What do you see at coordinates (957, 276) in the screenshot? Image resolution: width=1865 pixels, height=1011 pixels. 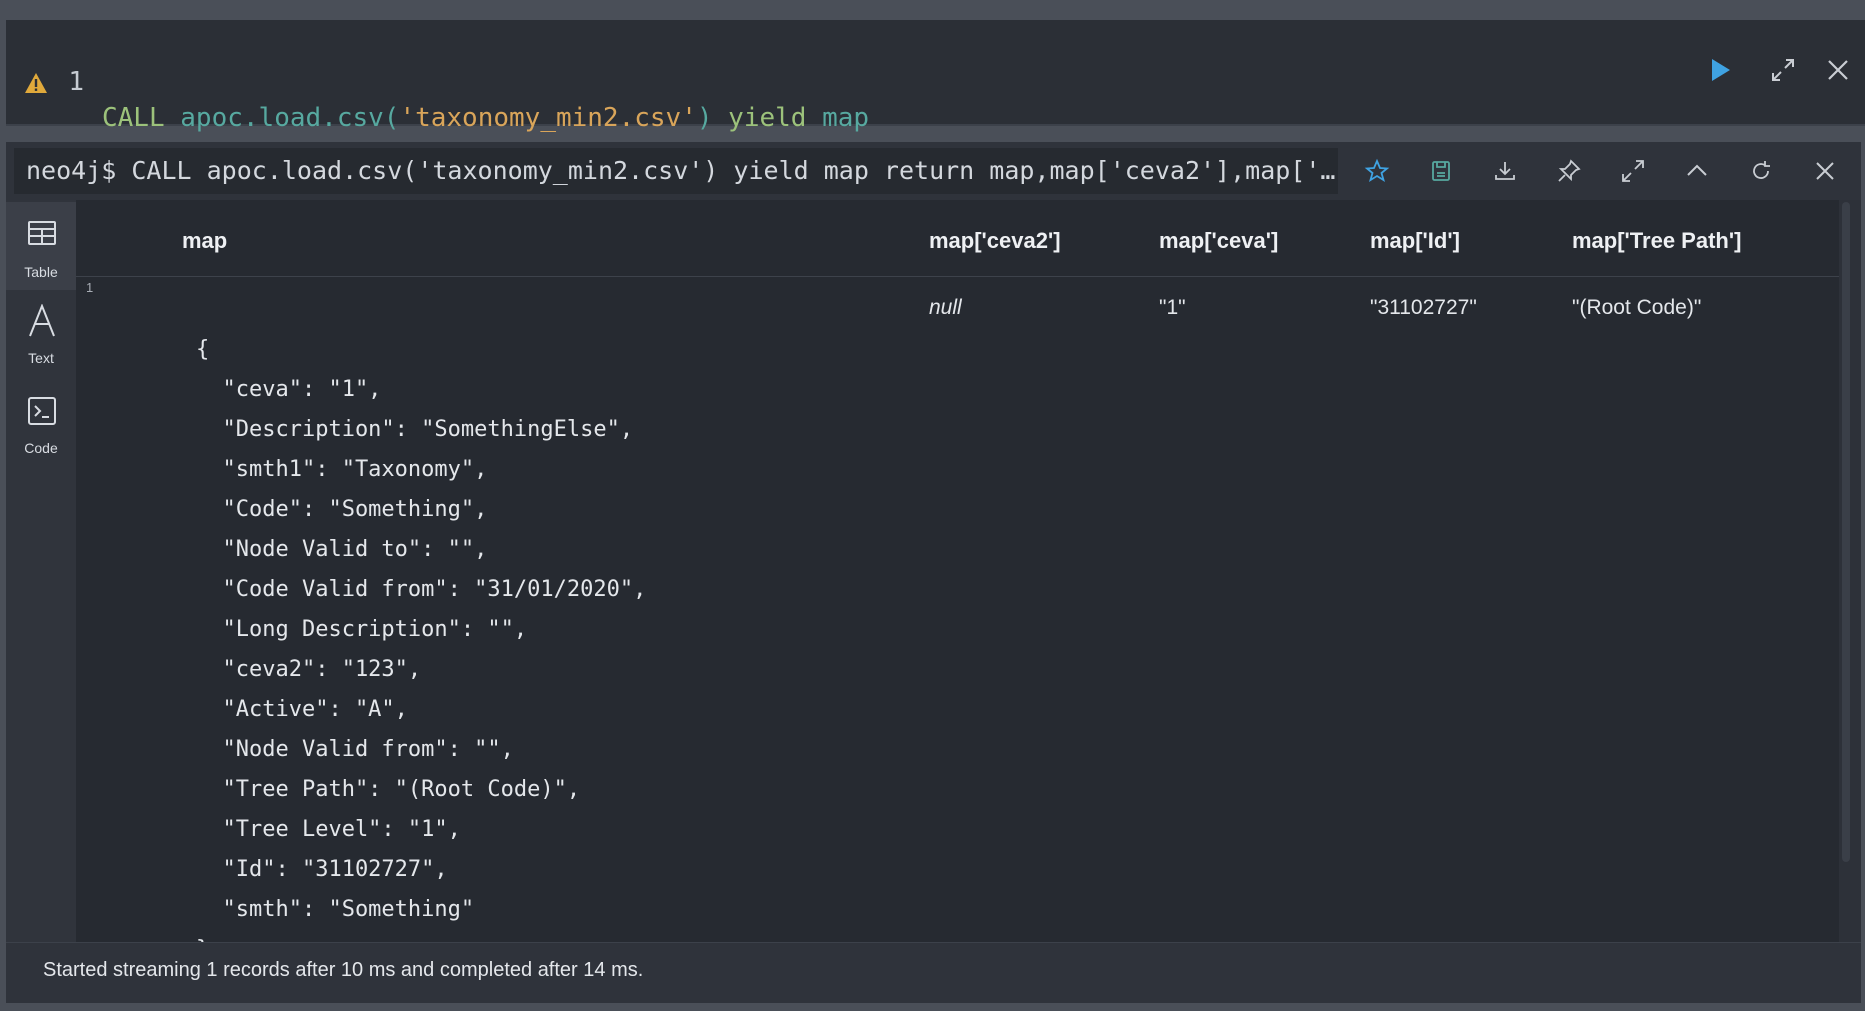 I see `header-divider` at bounding box center [957, 276].